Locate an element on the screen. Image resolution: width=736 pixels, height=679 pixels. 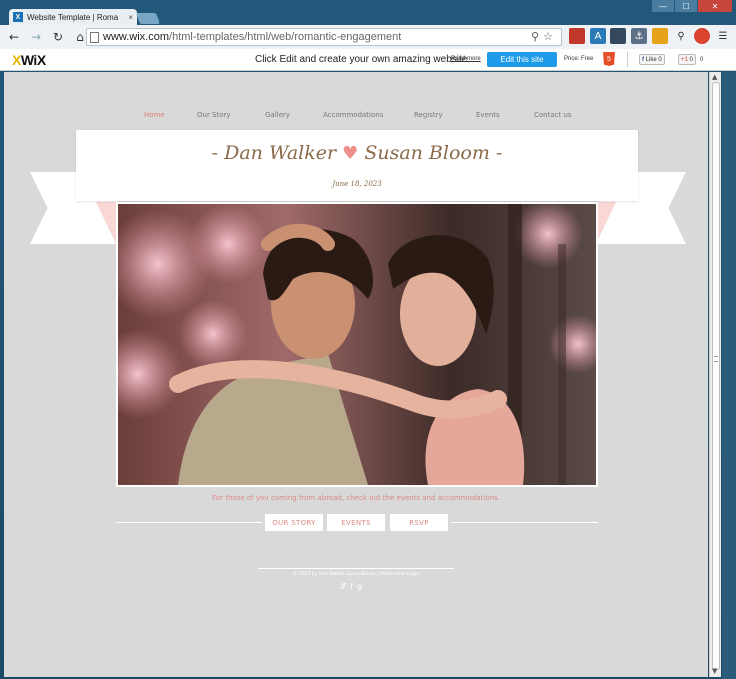
facebook-like-button: f Like 0 is located at coordinates (652, 59).